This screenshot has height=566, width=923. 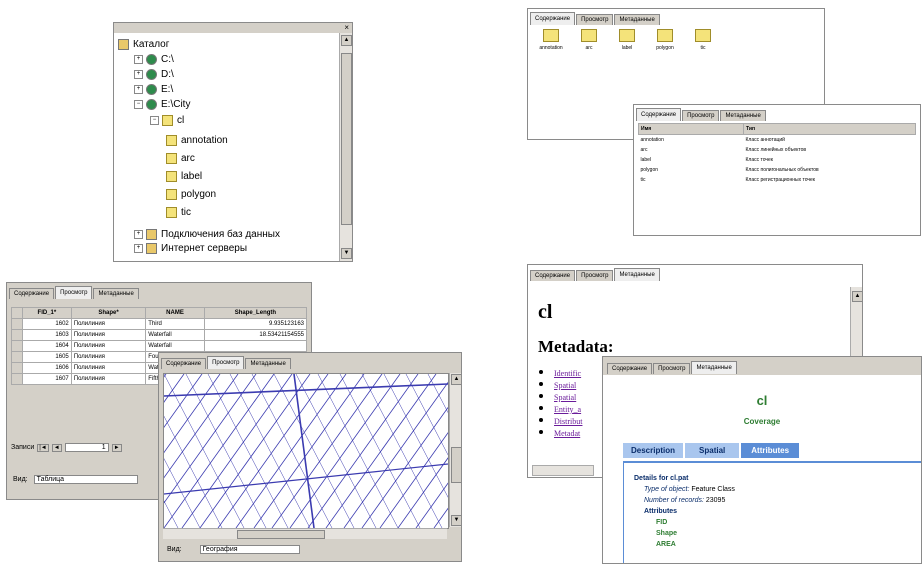 What do you see at coordinates (567, 373) in the screenshot?
I see `metadata-link: Identific` at bounding box center [567, 373].